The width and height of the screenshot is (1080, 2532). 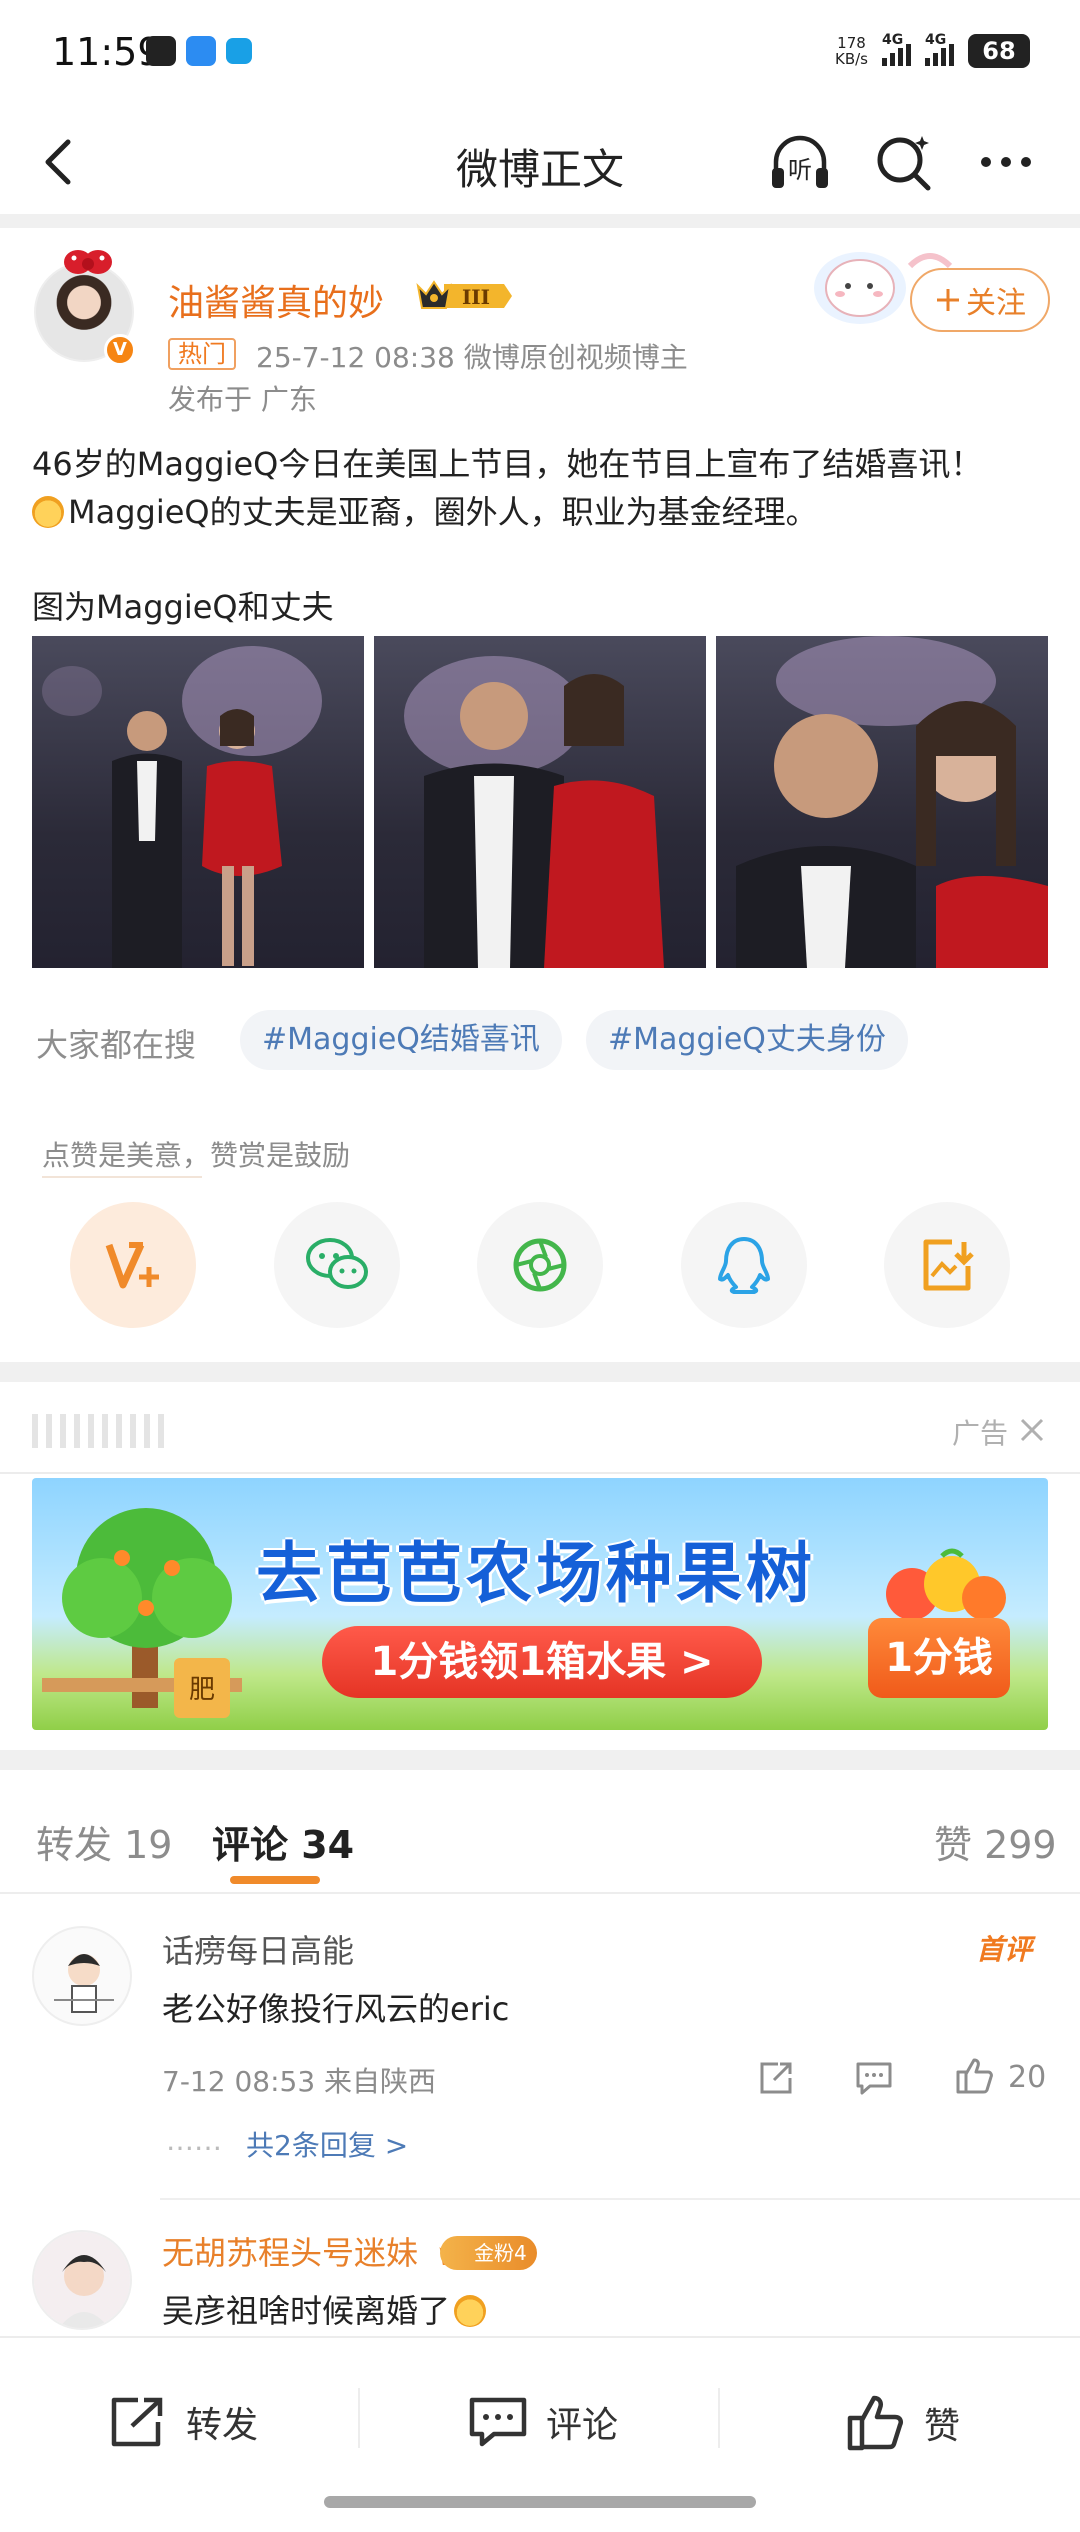 I want to click on share-wechat-button, so click(x=336, y=1265).